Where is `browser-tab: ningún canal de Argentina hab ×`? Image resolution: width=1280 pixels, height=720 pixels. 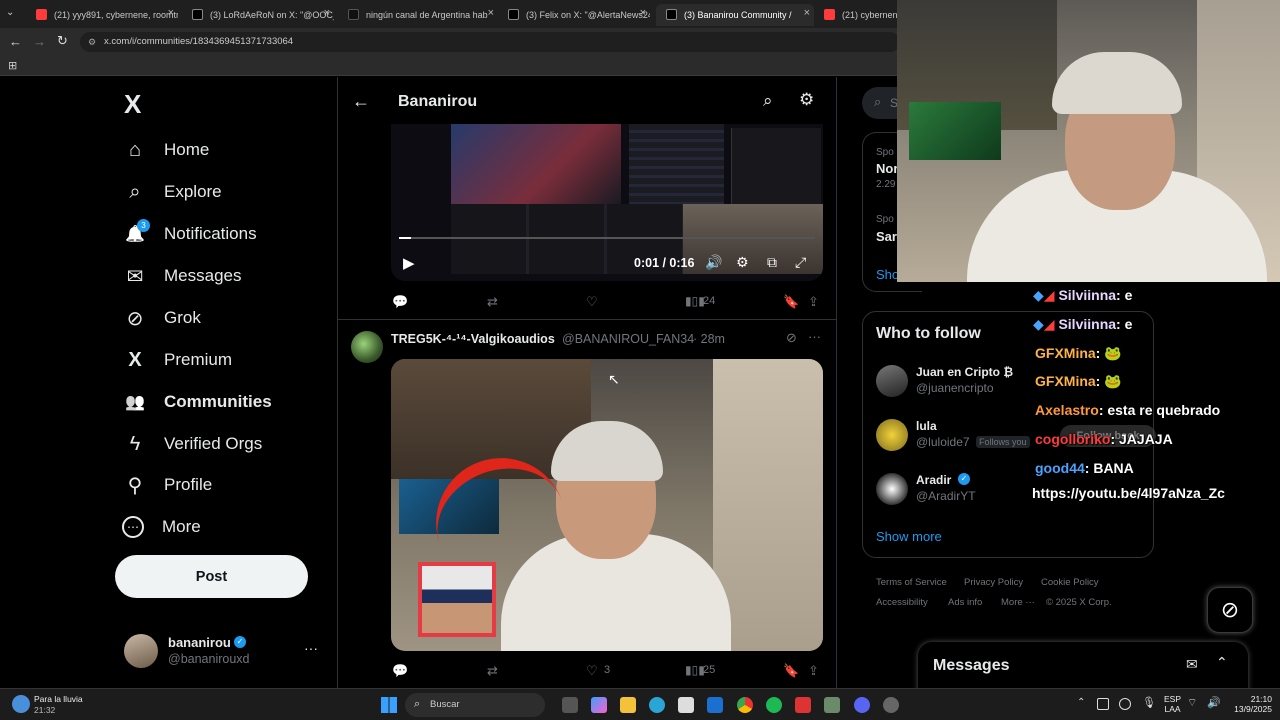
browser-tab: ningún canal de Argentina hab × is located at coordinates (418, 15).